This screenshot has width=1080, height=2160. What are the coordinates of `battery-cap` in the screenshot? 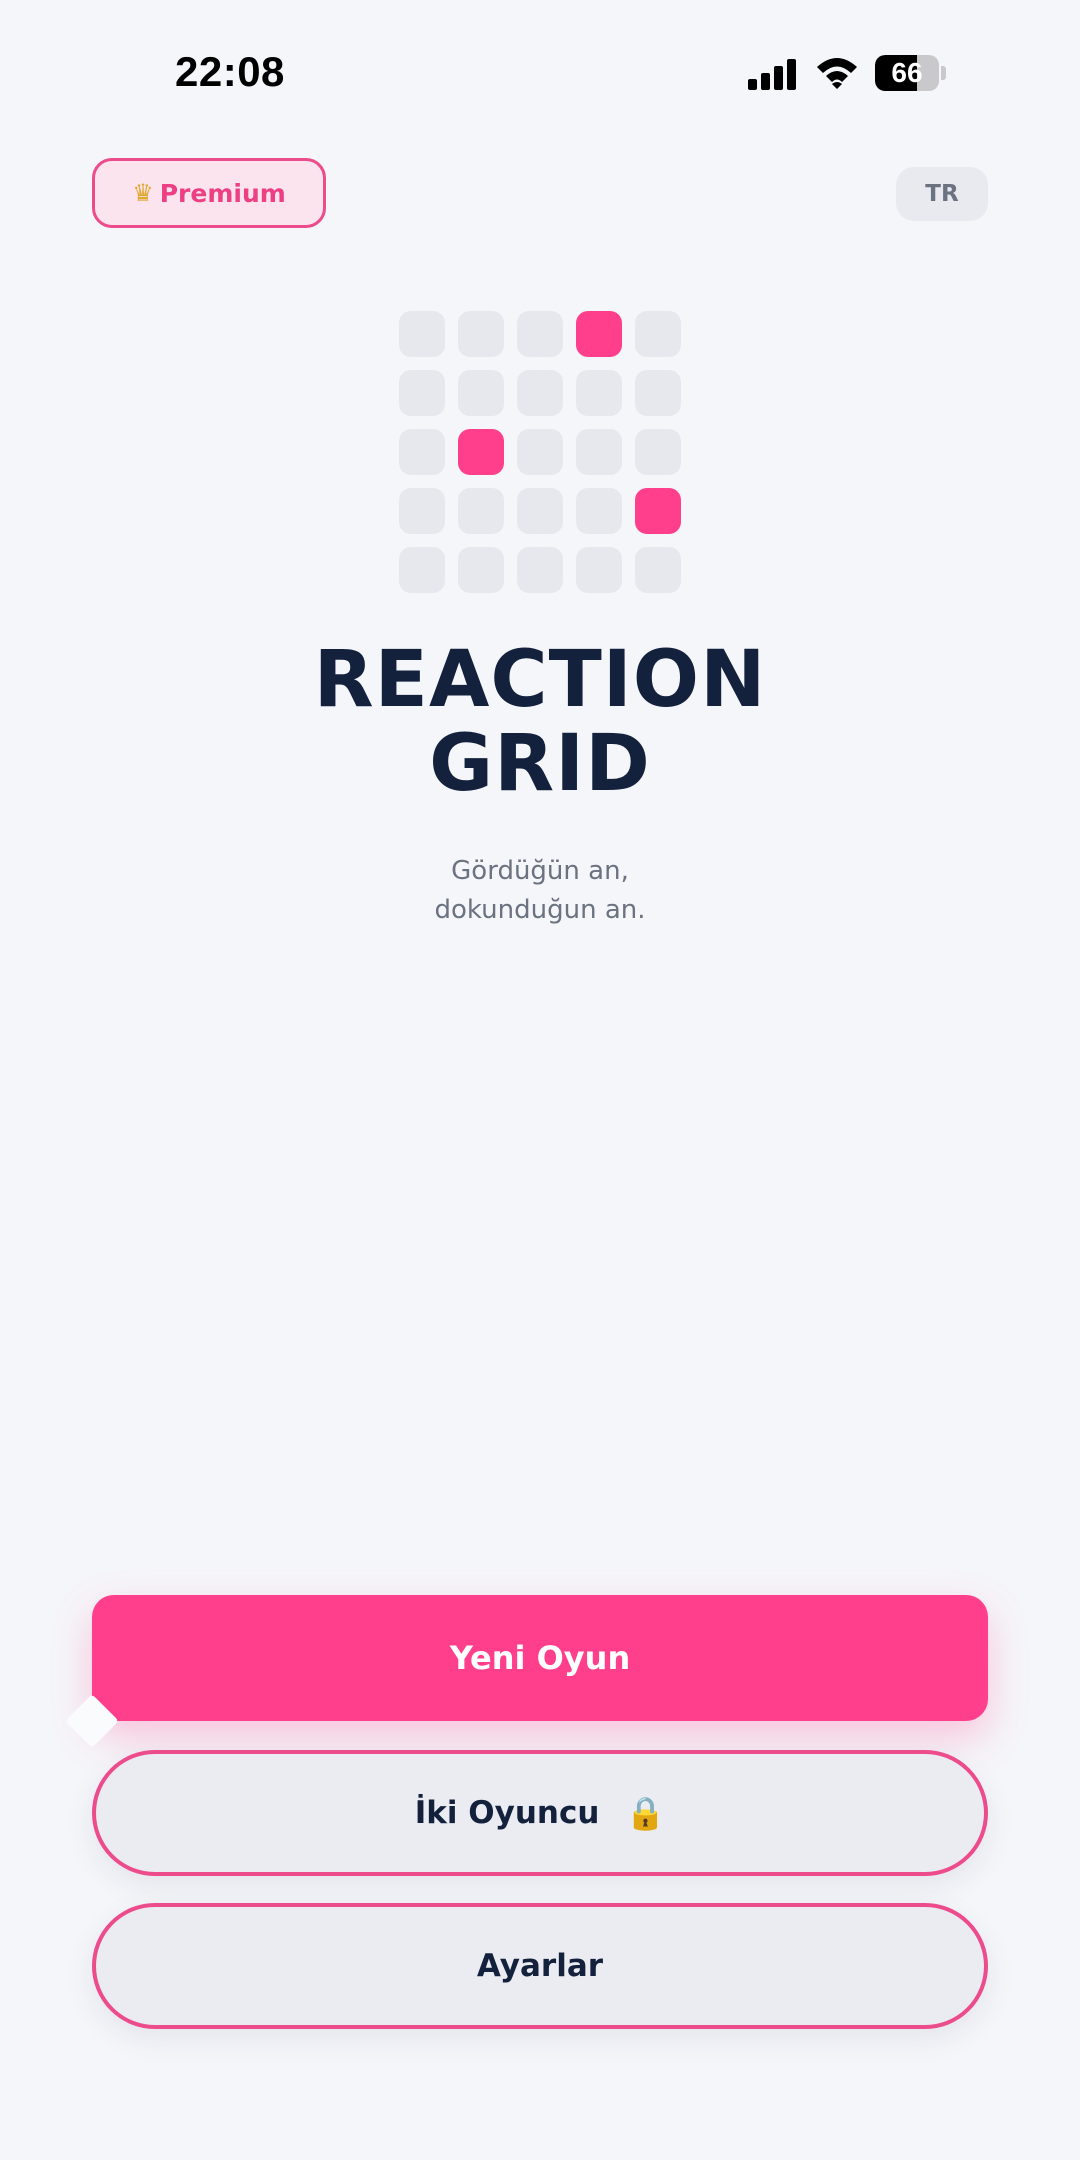 It's located at (943, 73).